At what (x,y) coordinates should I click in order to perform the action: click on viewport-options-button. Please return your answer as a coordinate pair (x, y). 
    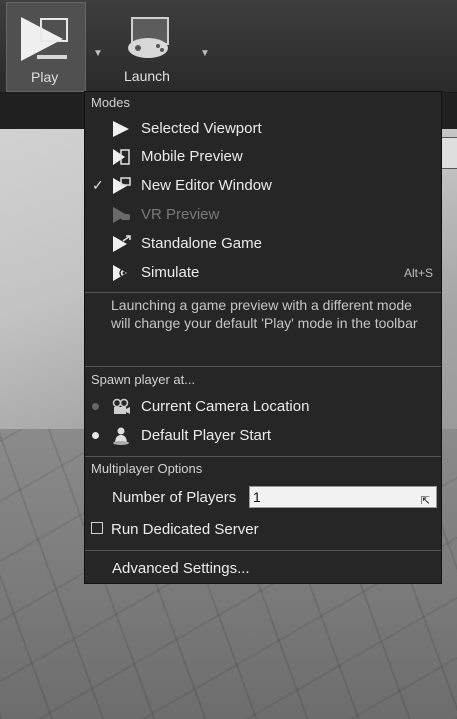
    Looking at the image, I should click on (448, 153).